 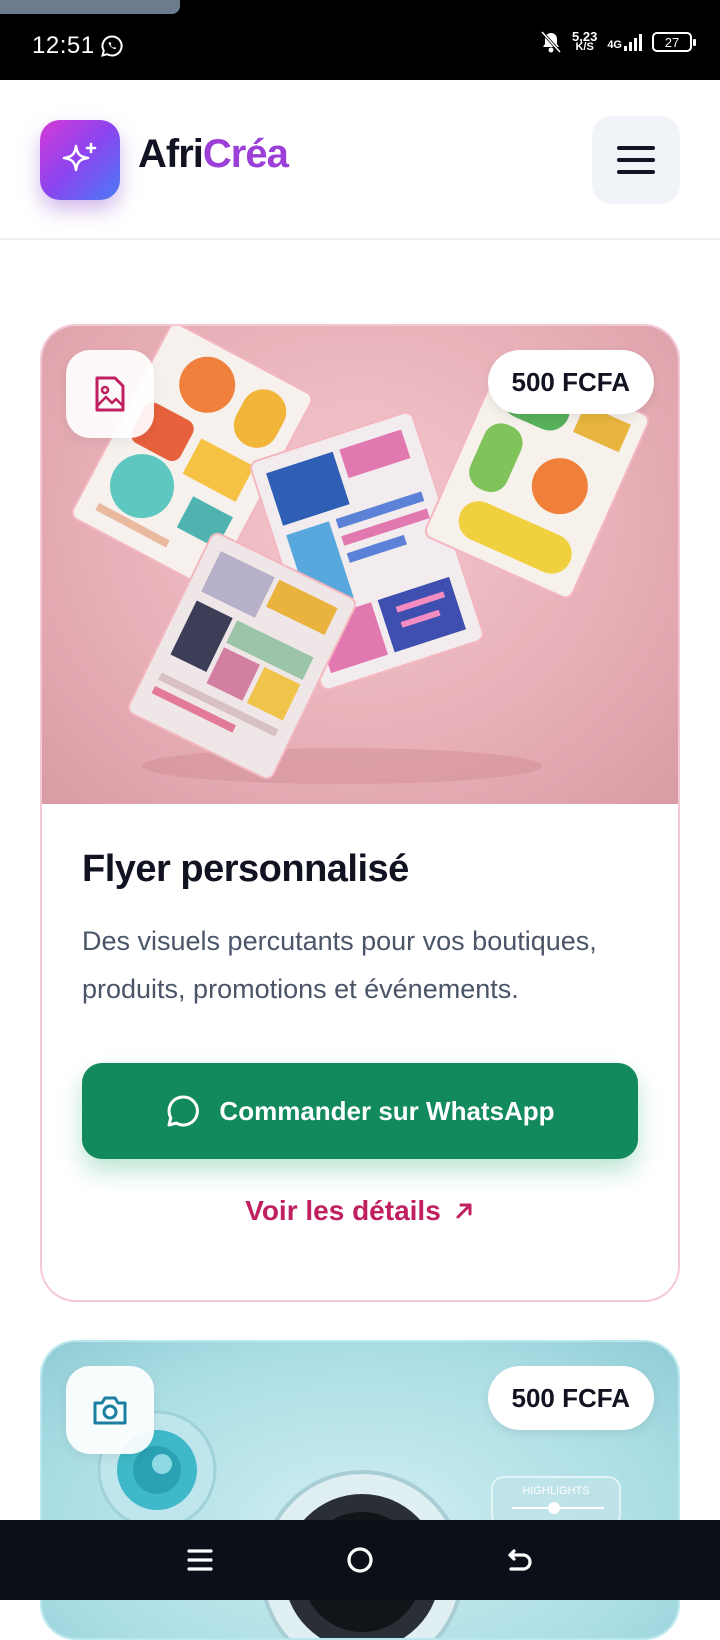 I want to click on recents-icon, so click(x=200, y=1560).